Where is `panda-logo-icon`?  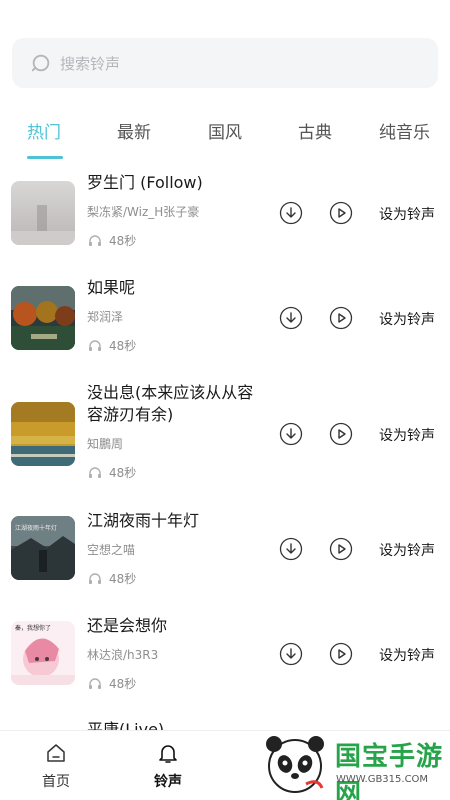
panda-logo-icon is located at coordinates (295, 764).